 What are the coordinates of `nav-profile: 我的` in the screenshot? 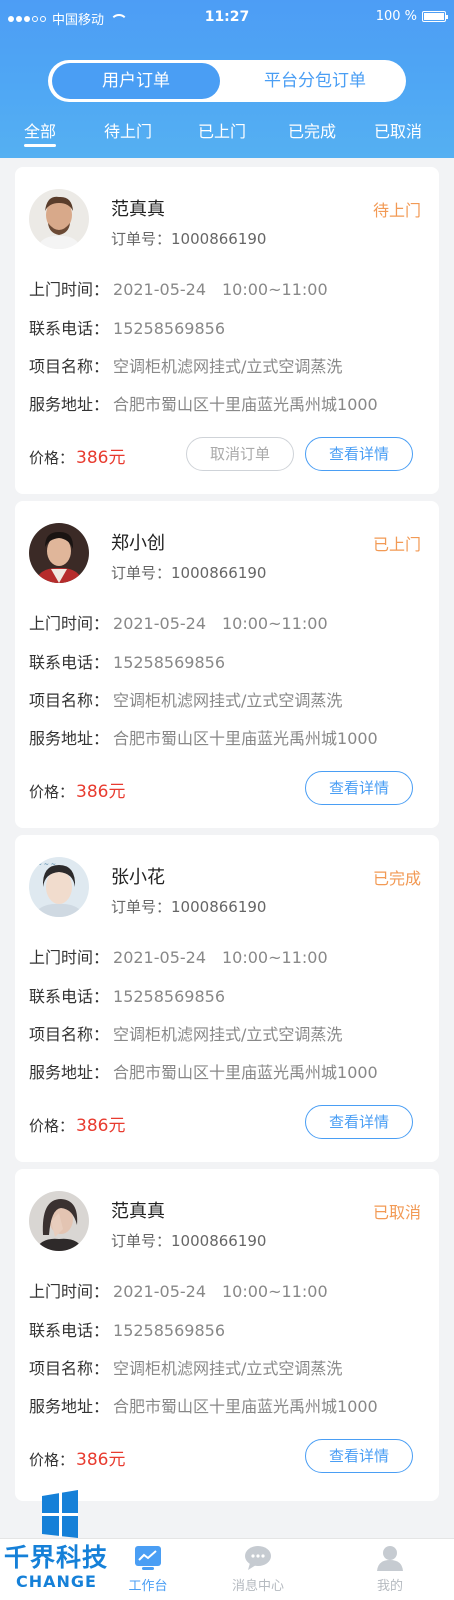 It's located at (390, 1569).